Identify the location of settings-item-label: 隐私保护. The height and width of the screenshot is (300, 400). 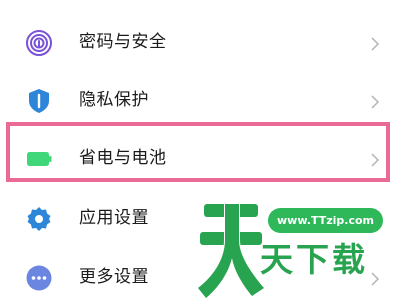
(114, 100).